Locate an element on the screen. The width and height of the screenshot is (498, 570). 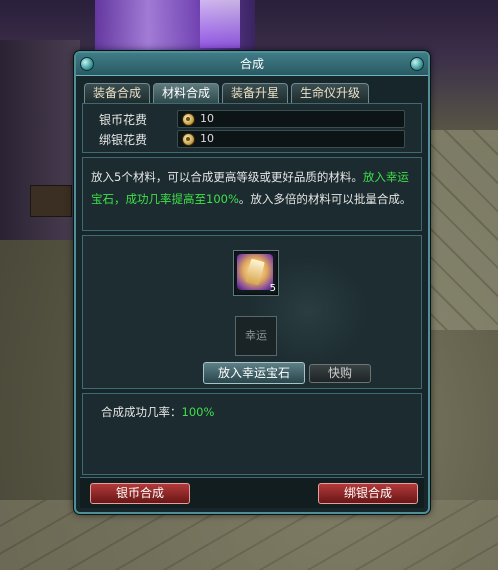
tab-material-synthesis: 材料合成 is located at coordinates (186, 93).